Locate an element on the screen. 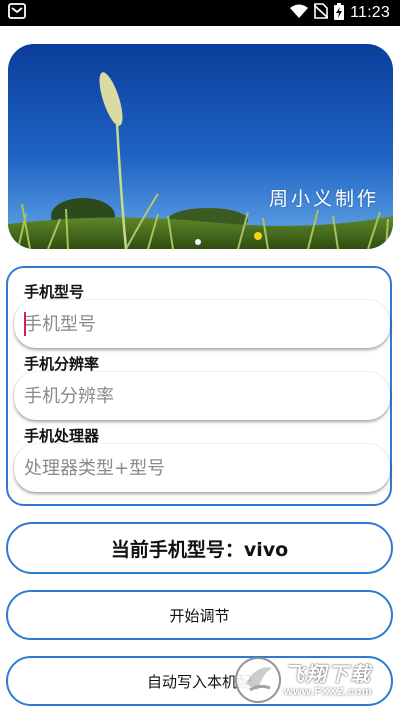 The image size is (400, 711). current-model-text: 当前手机型号：vivo is located at coordinates (199, 549).